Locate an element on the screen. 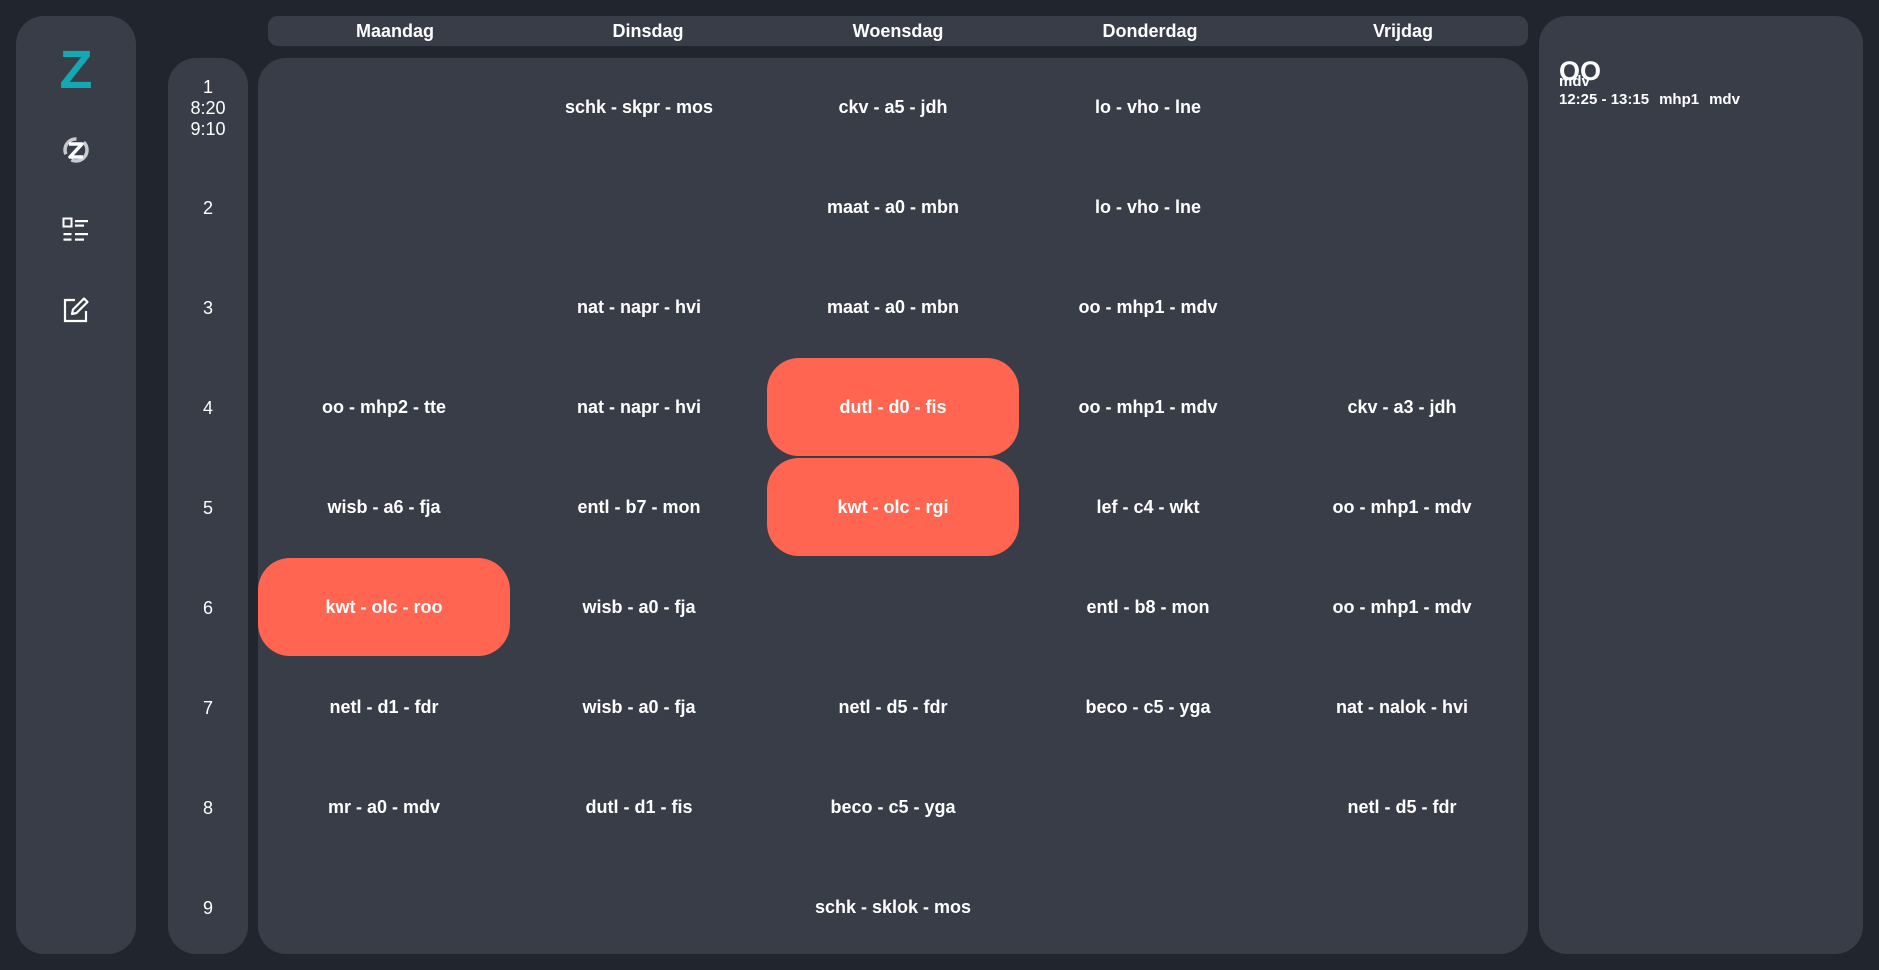 The image size is (1879, 970). hour-slot: 4 is located at coordinates (208, 408).